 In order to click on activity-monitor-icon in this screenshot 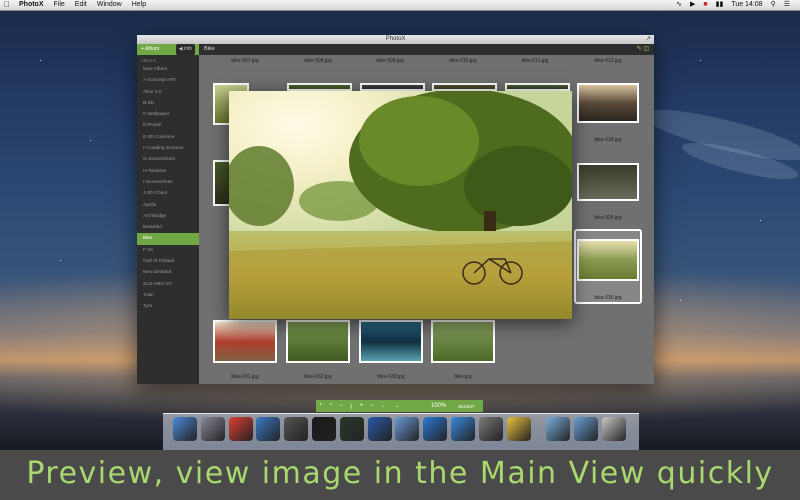, I will do `click(351, 429)`.